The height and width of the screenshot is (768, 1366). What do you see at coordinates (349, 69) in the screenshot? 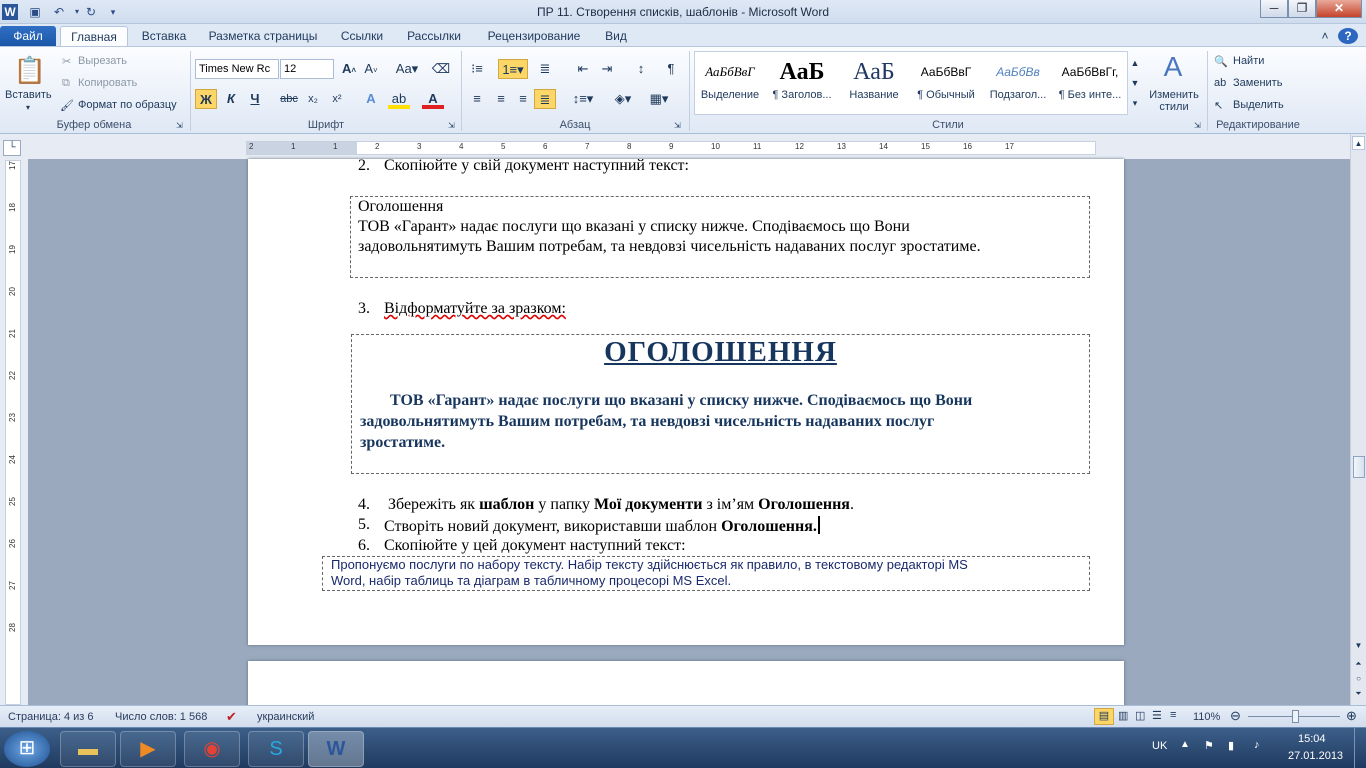
I see `grow-font-icon: A˄` at bounding box center [349, 69].